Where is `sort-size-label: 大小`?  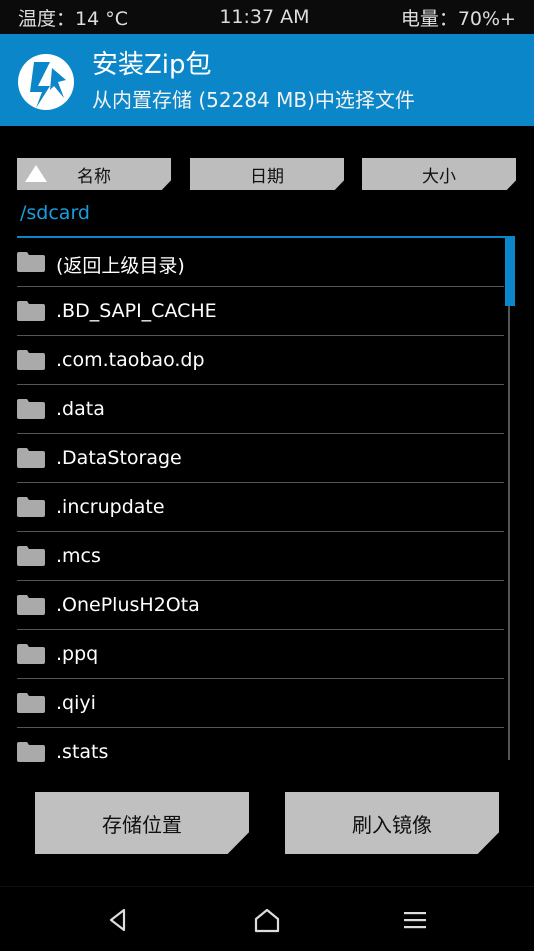 sort-size-label: 大小 is located at coordinates (439, 176).